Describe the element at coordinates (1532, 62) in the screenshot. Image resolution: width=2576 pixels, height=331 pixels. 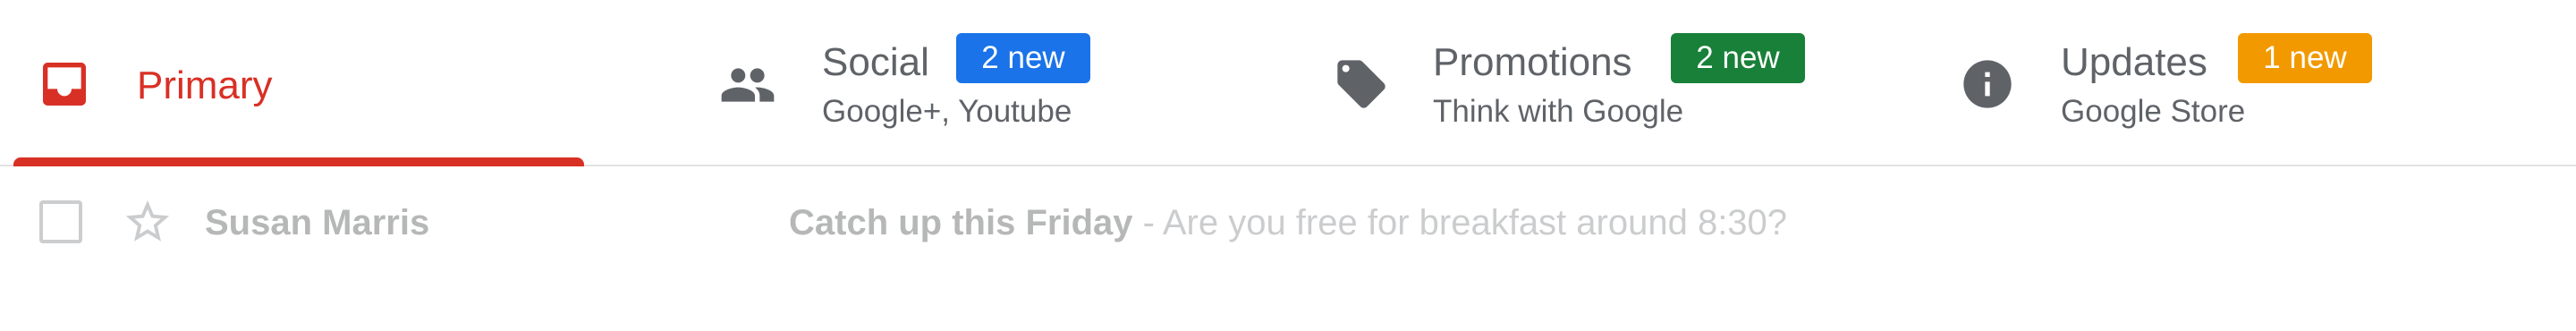
I see `tab-label: Promotions` at that location.